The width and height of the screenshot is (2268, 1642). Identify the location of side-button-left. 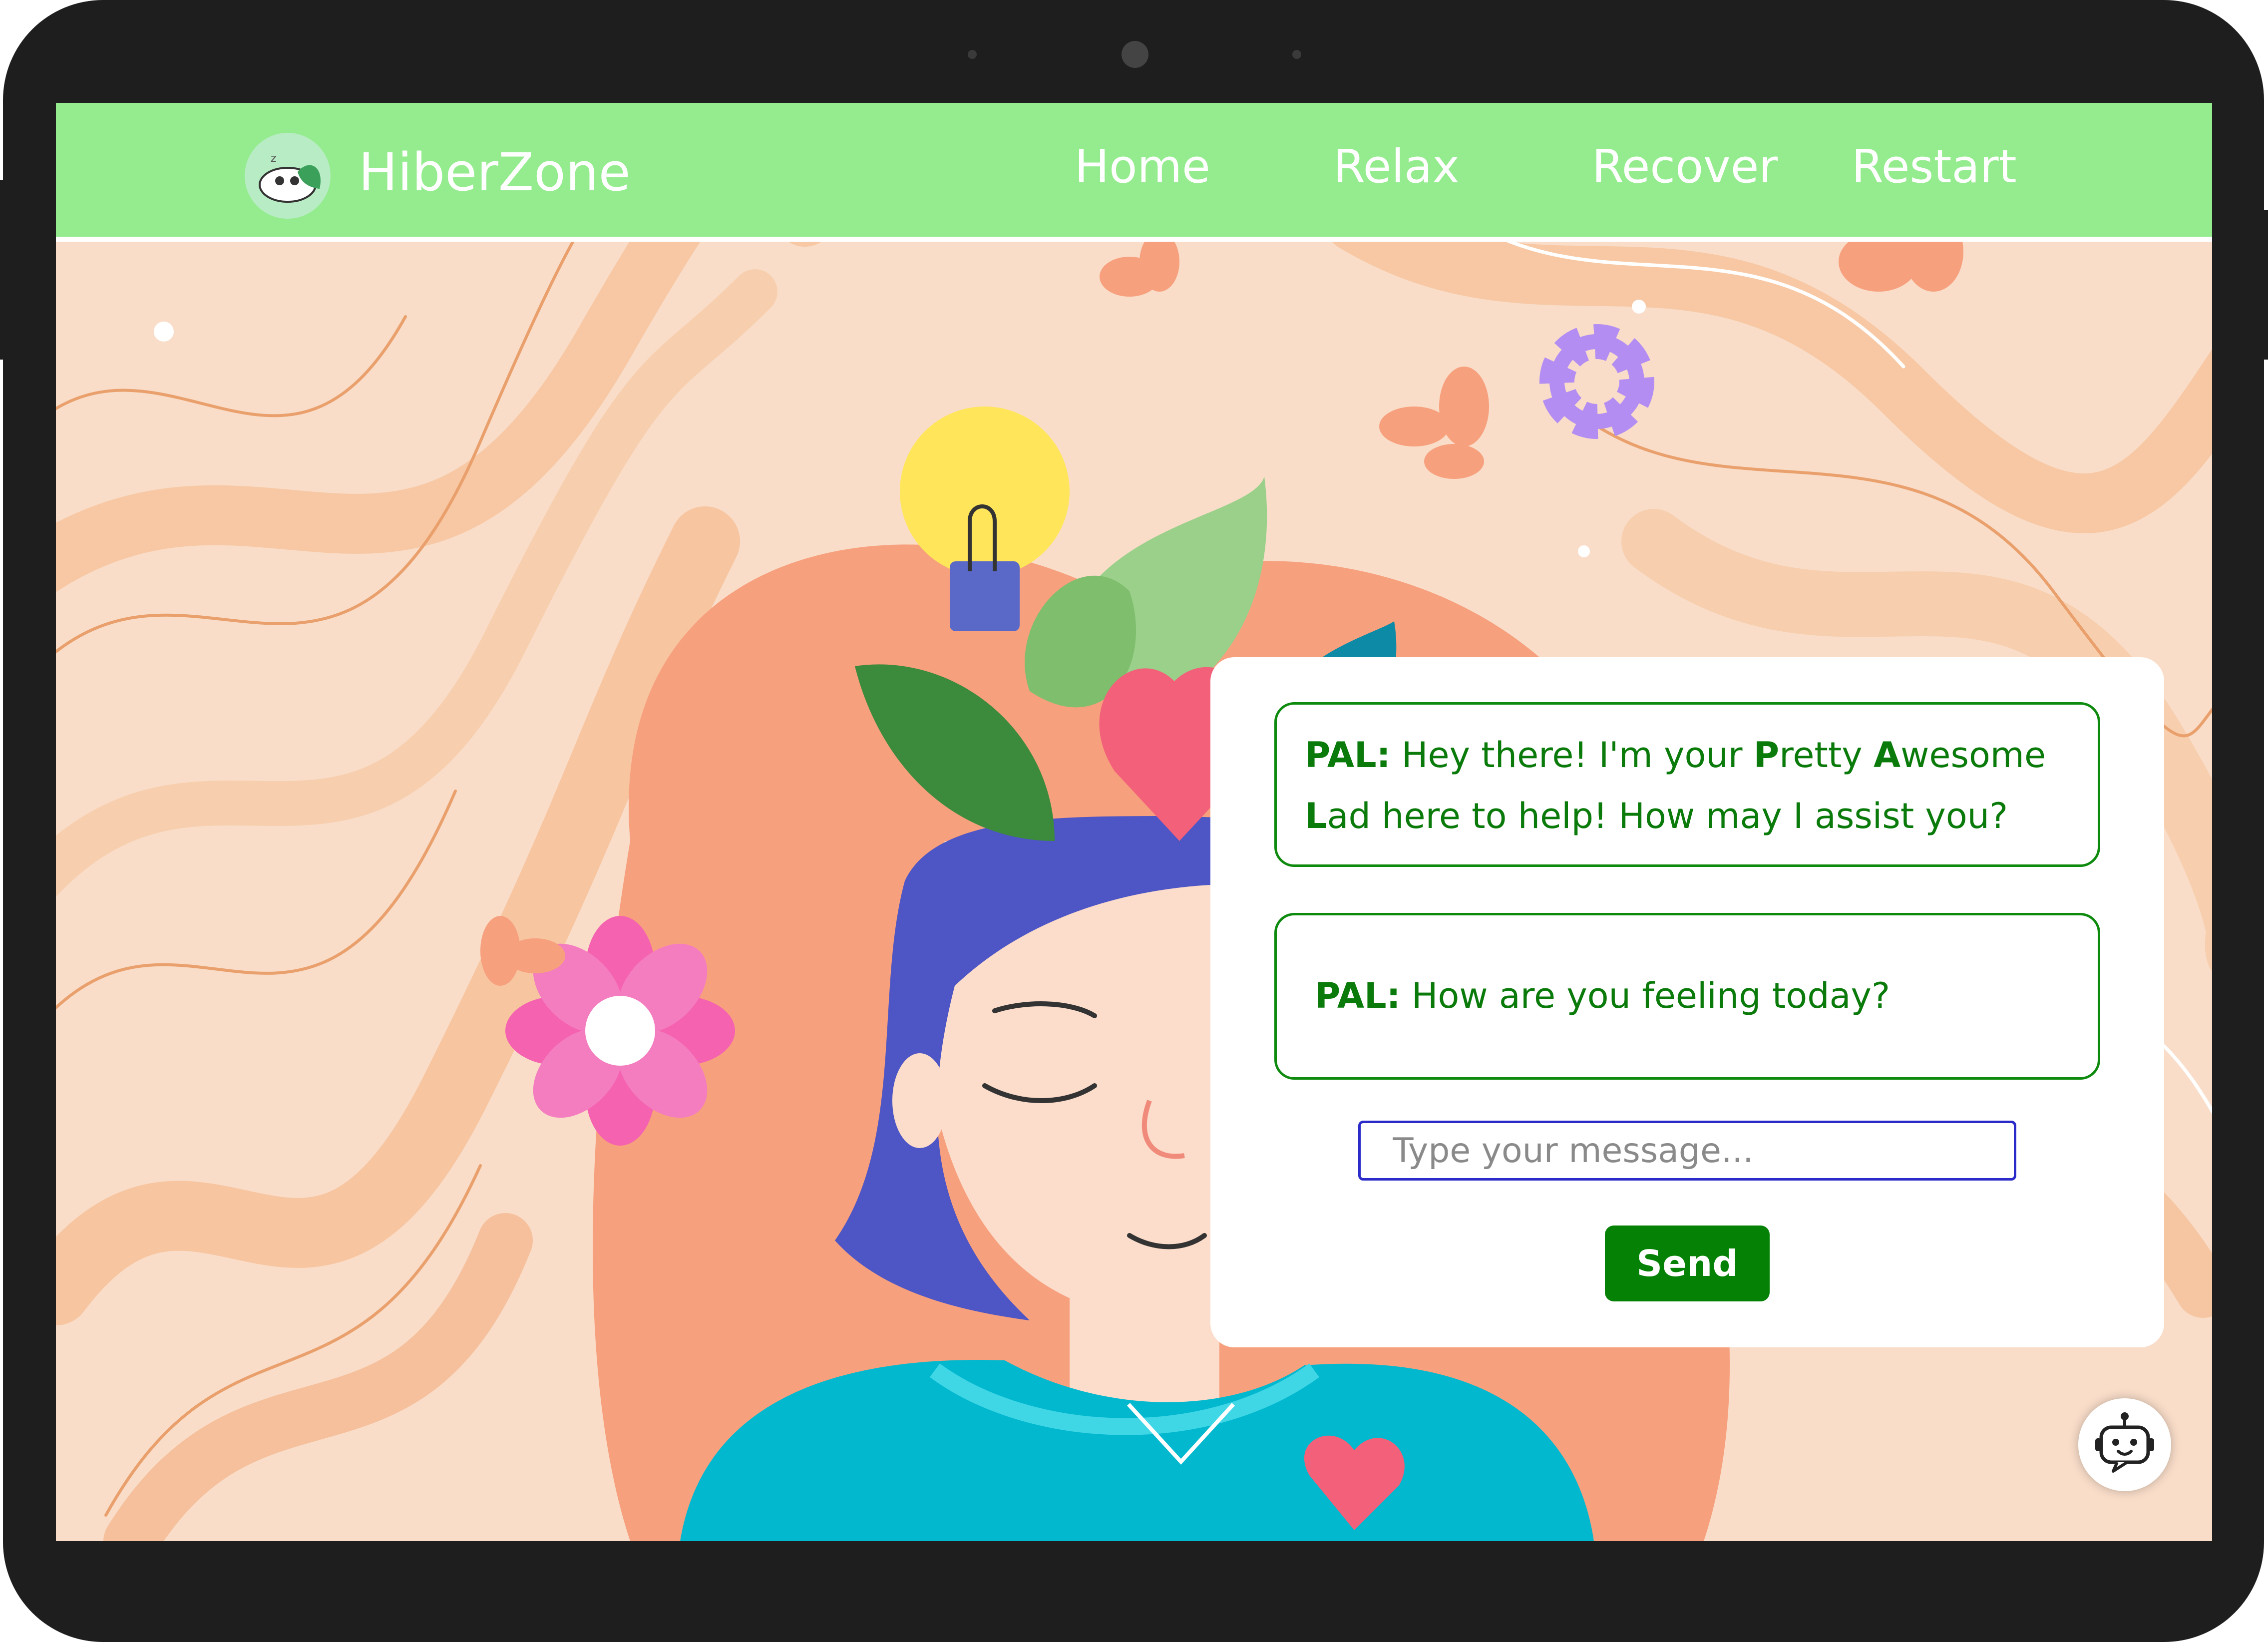
(3, 270).